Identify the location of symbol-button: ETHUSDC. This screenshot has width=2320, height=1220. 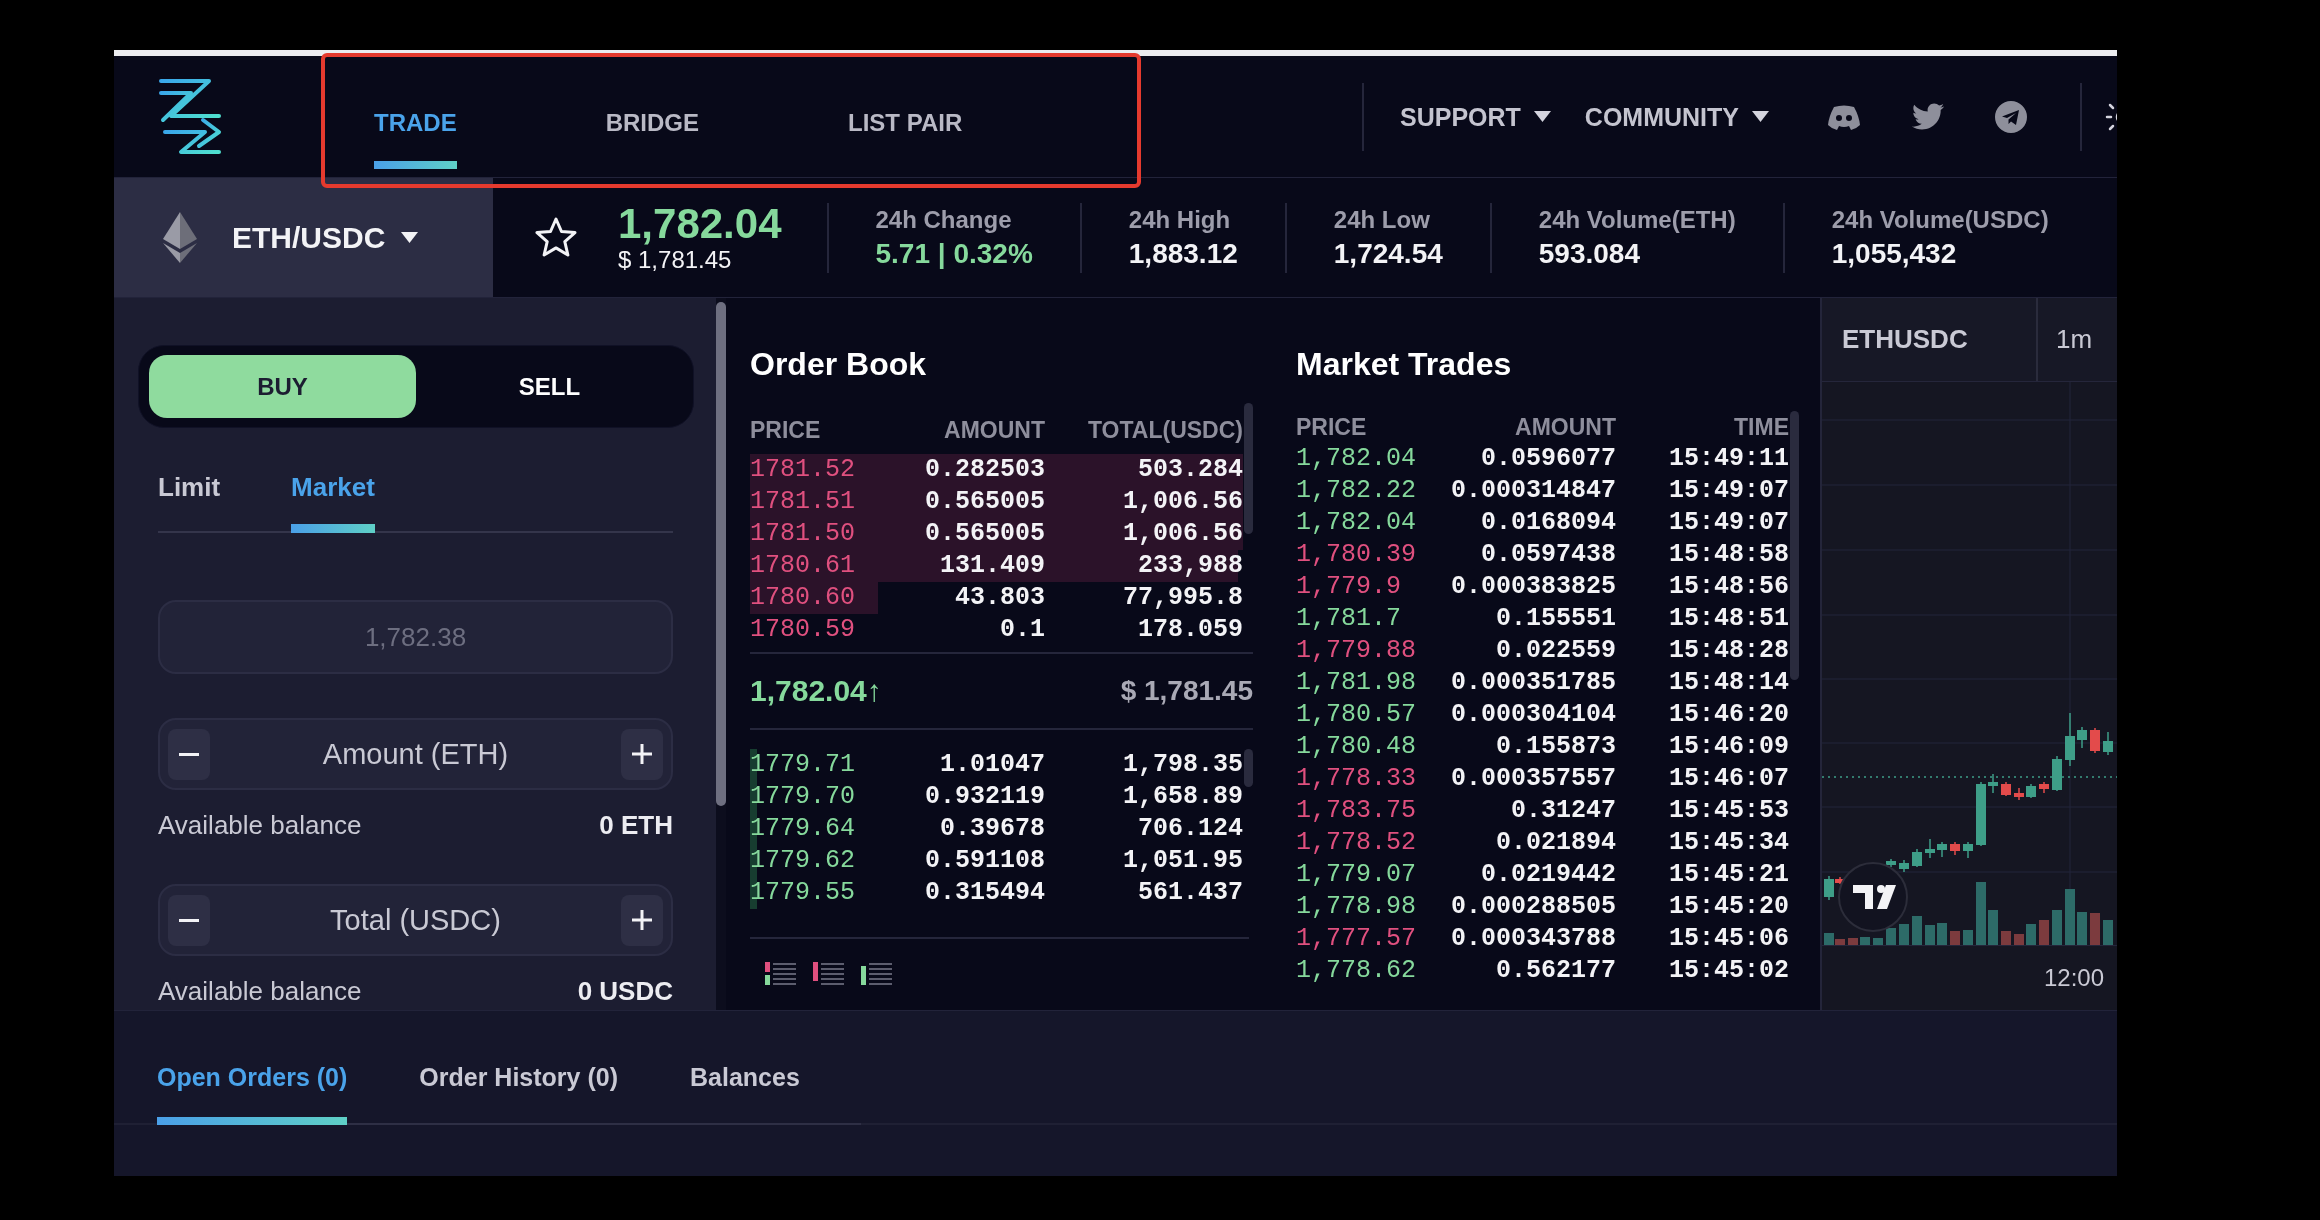
(1930, 339).